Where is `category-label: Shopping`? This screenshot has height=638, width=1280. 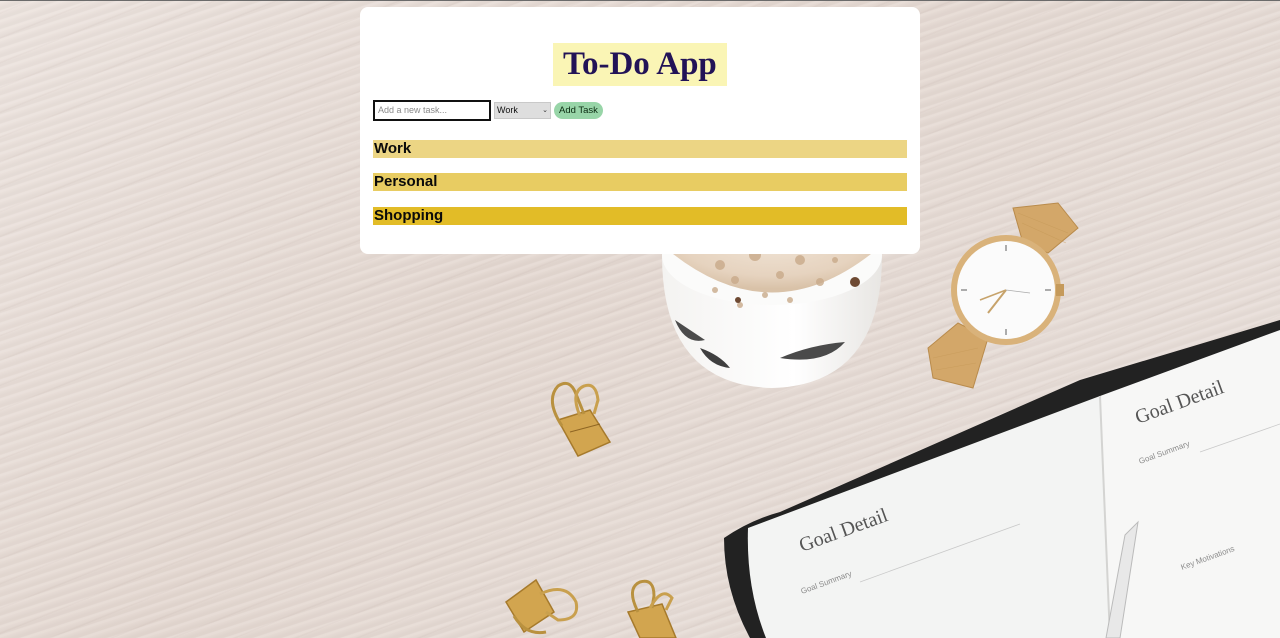
category-label: Shopping is located at coordinates (409, 215).